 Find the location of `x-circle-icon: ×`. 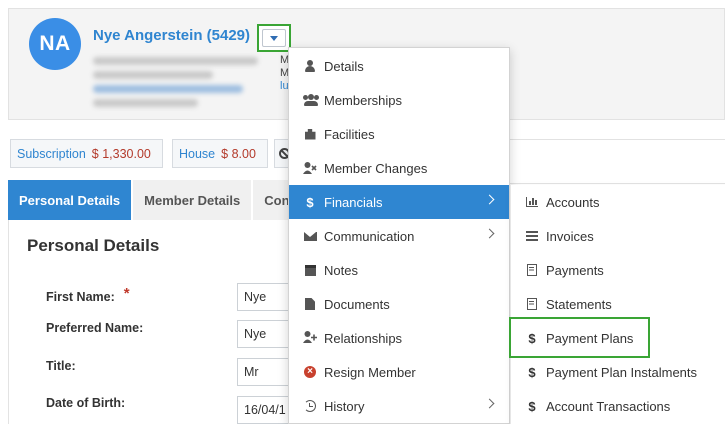

x-circle-icon: × is located at coordinates (310, 372).